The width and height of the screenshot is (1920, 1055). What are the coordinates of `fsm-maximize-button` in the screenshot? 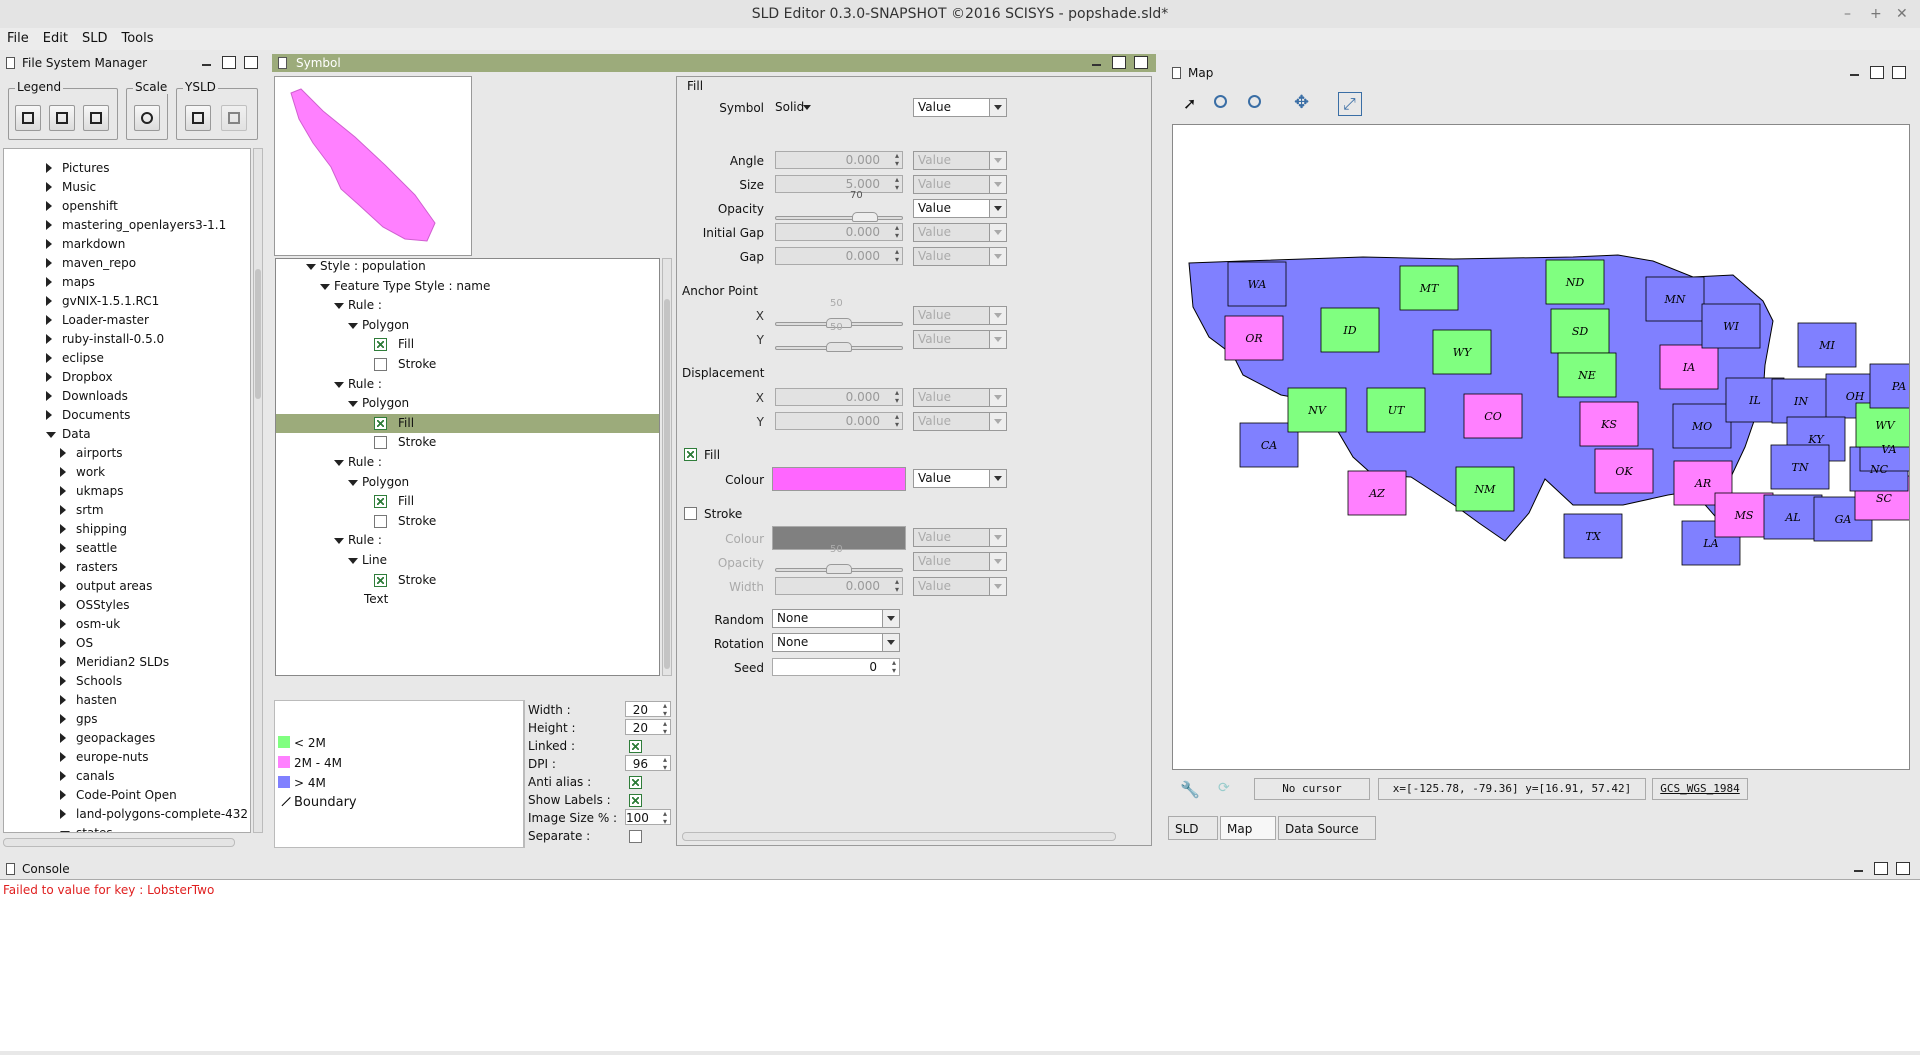 It's located at (251, 62).